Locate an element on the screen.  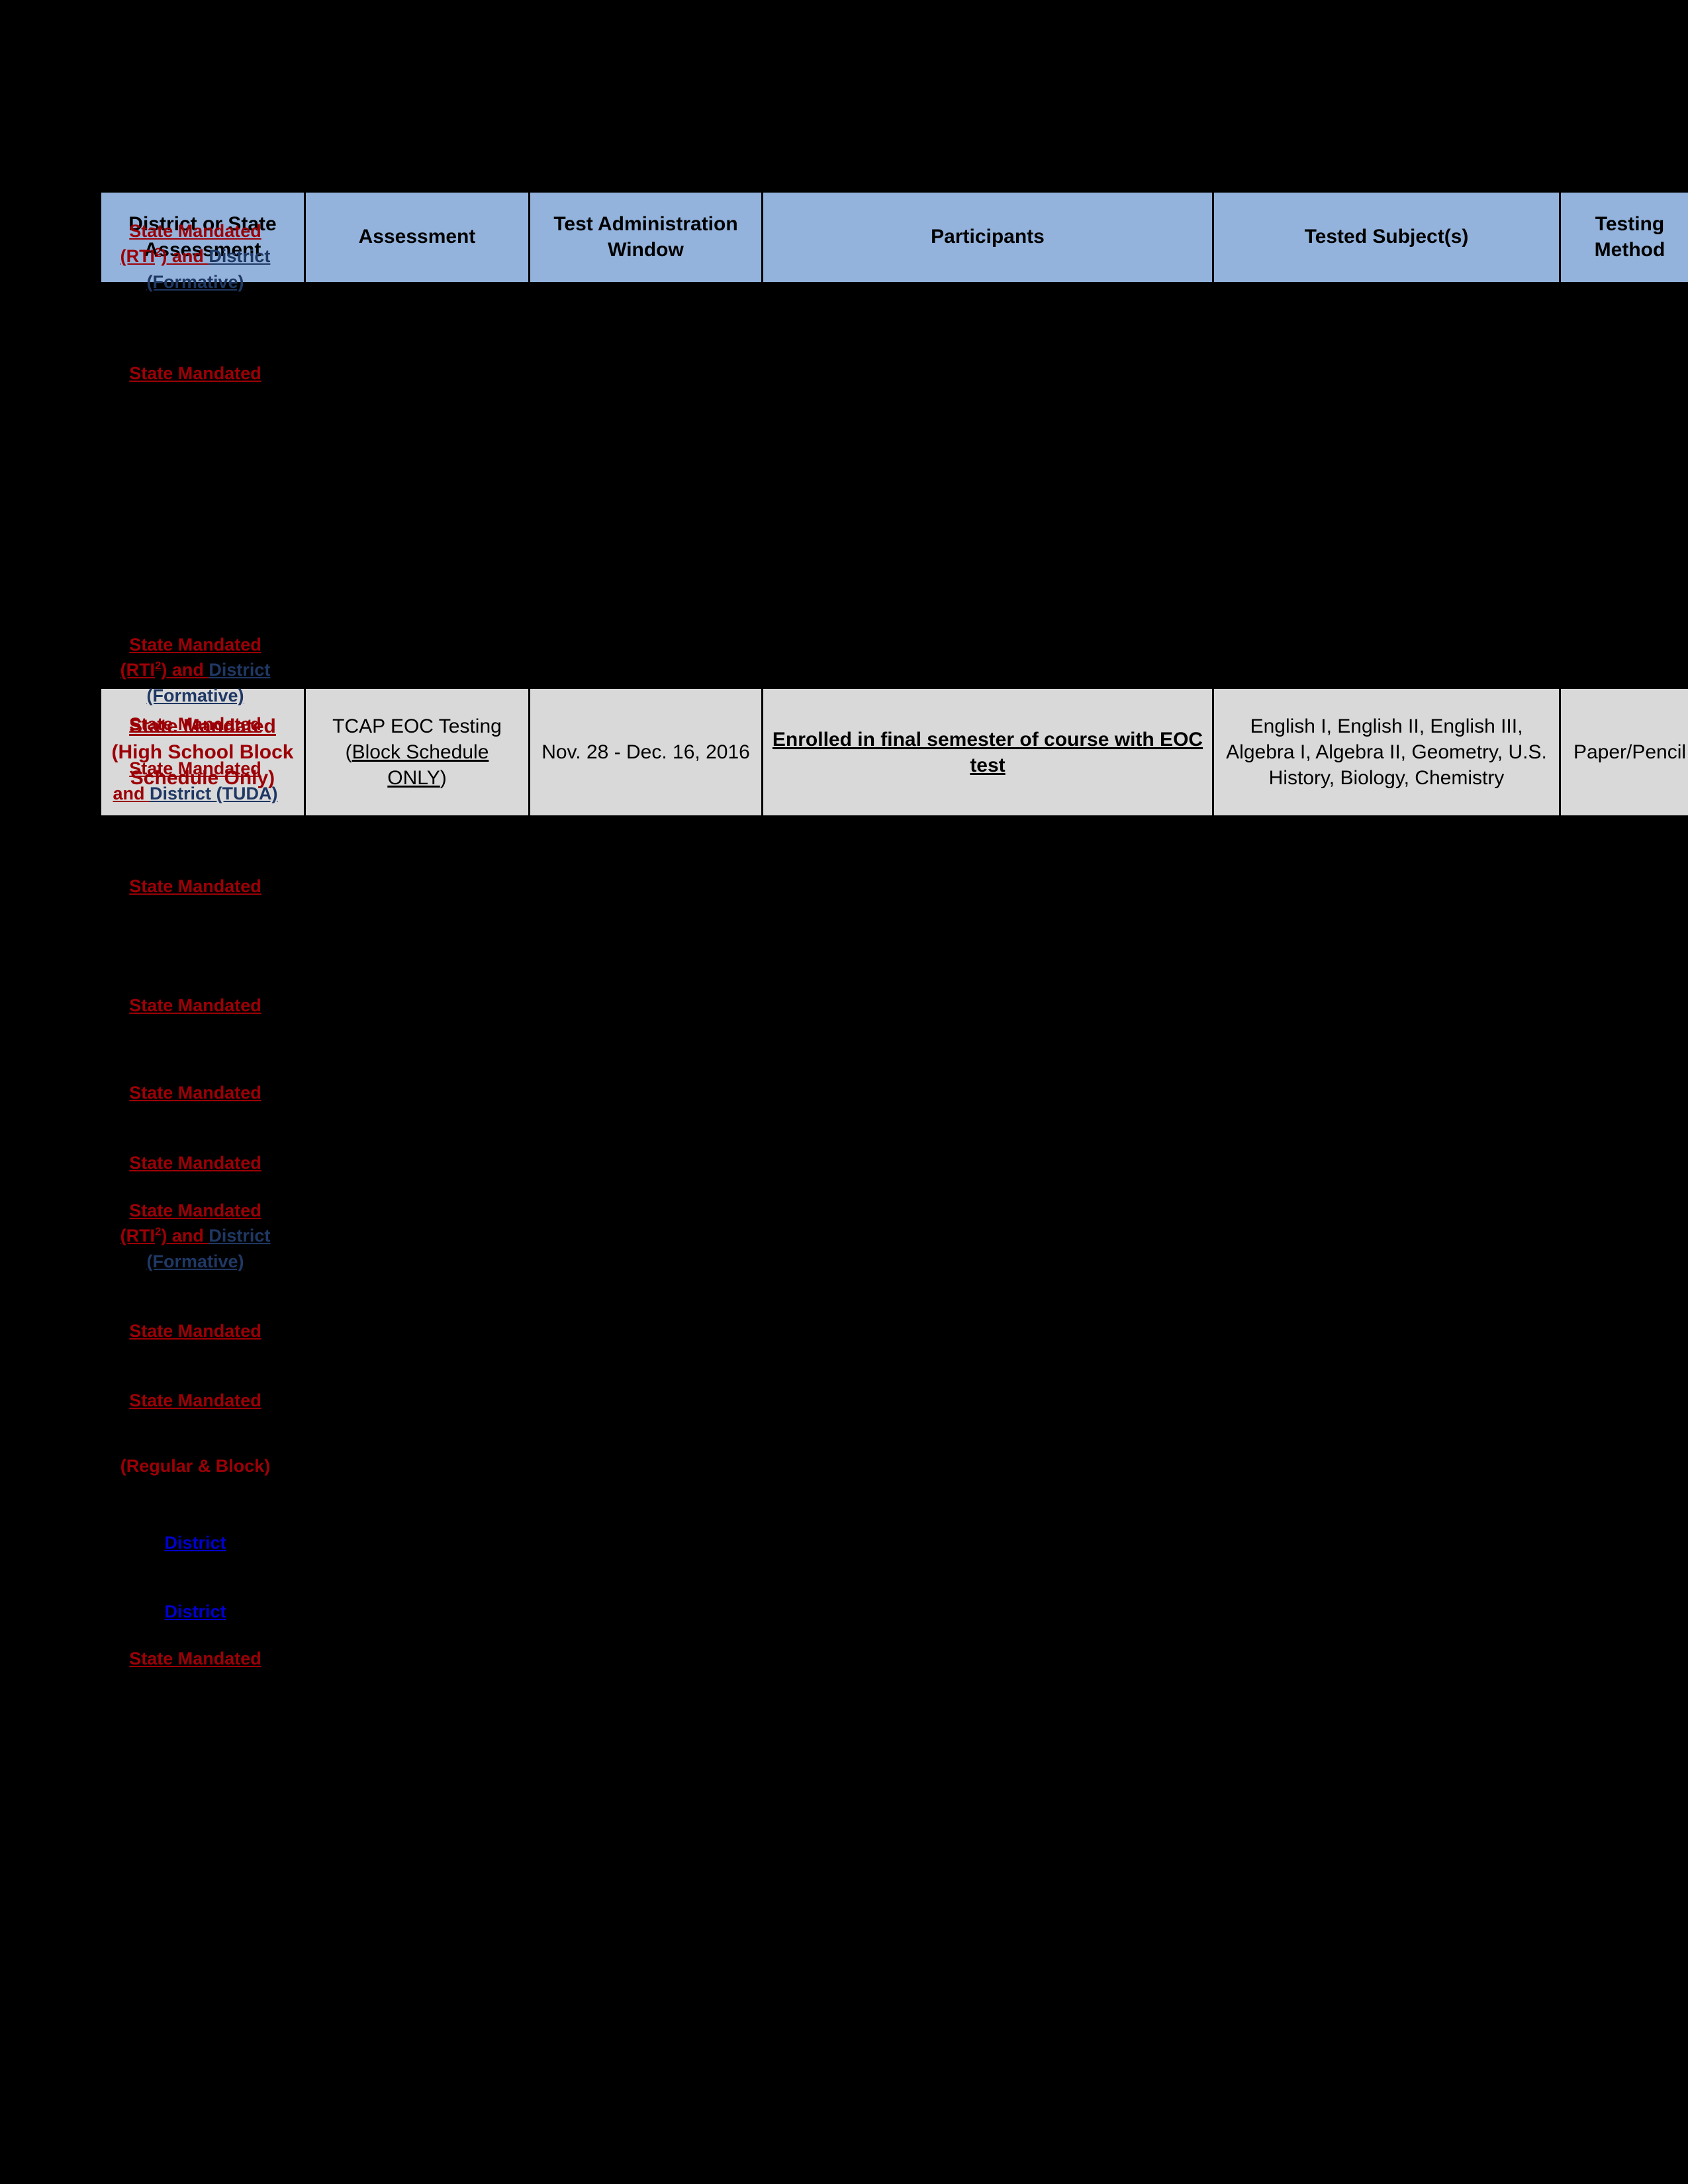
and-connector: and is located at coordinates (131, 794).